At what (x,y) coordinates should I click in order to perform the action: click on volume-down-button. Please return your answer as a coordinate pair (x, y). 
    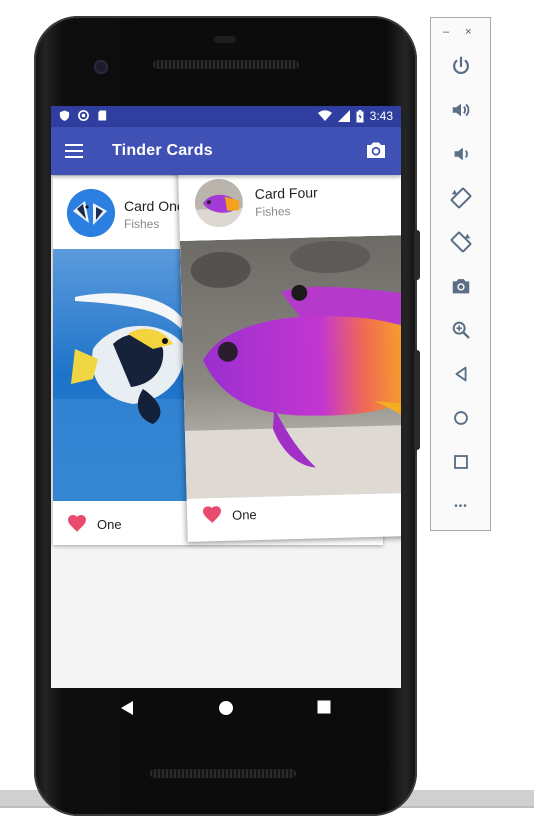
    Looking at the image, I should click on (461, 154).